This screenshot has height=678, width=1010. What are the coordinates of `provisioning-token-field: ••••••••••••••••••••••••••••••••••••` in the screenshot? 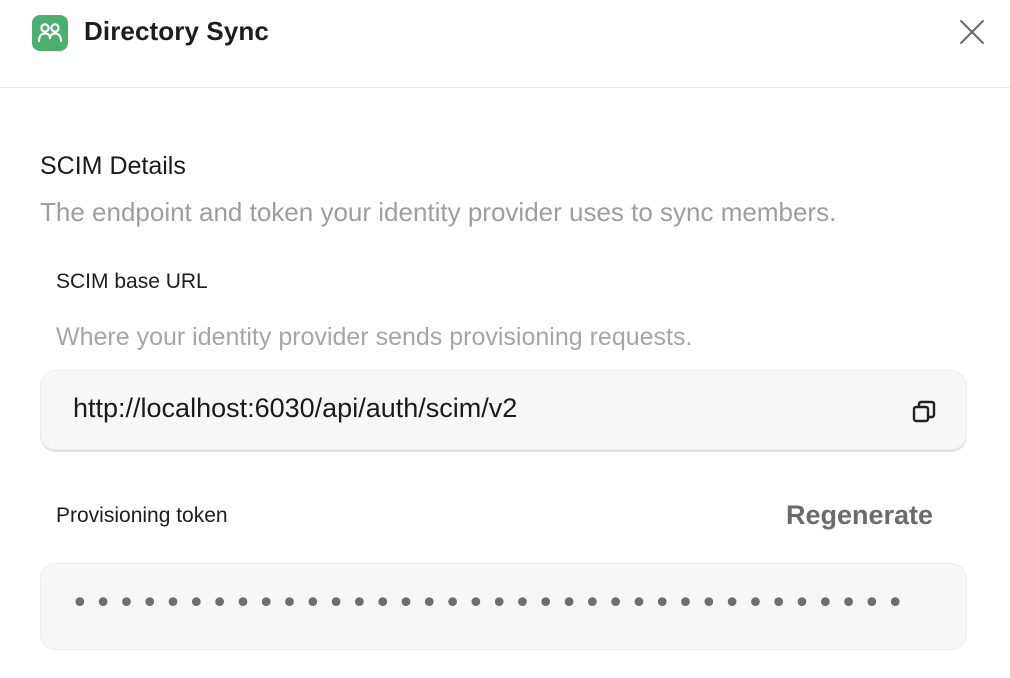 It's located at (503, 606).